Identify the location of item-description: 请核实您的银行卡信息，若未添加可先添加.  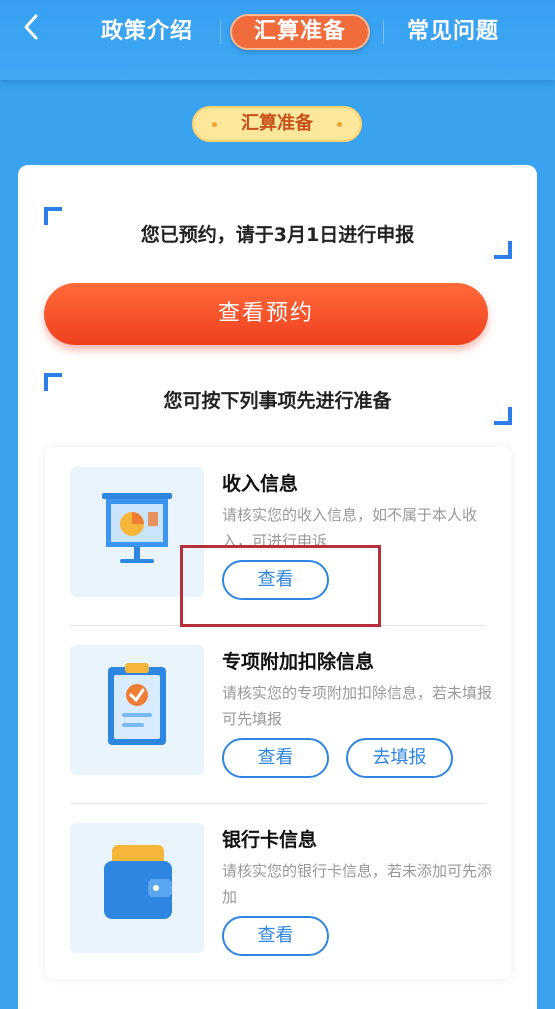
(357, 884).